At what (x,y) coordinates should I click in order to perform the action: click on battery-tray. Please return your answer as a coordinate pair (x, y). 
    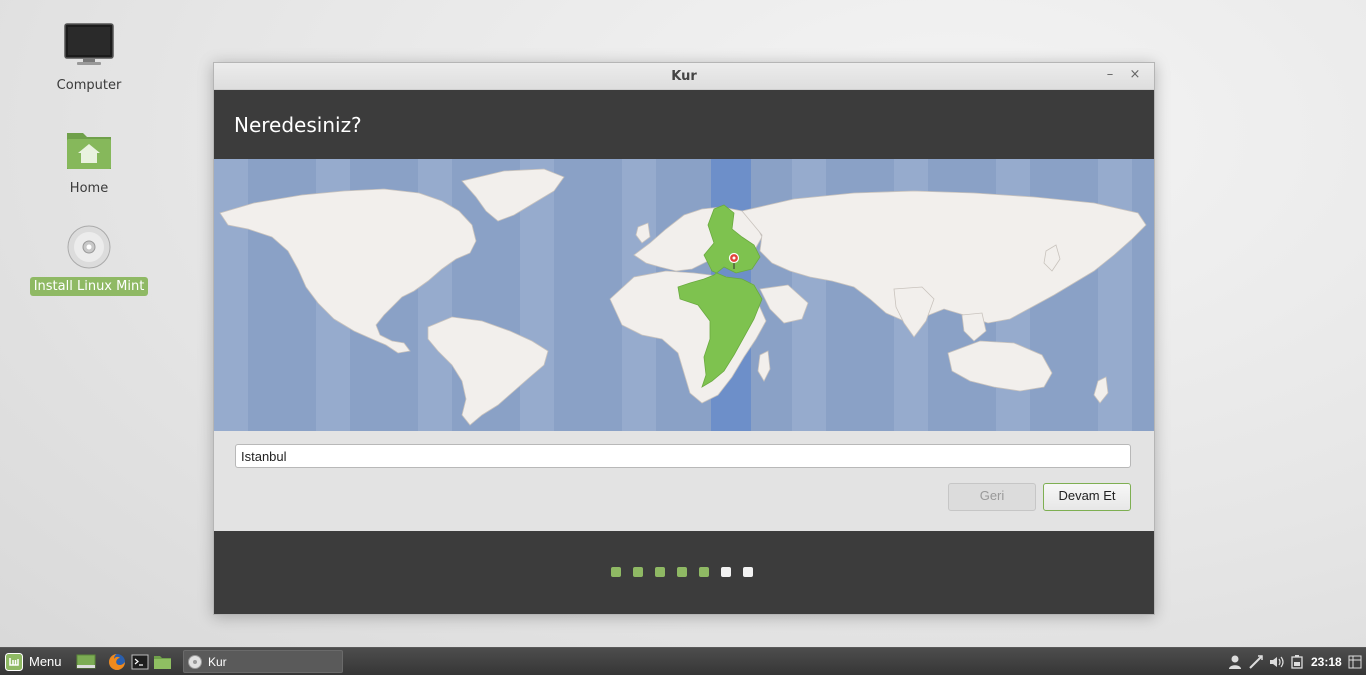
    Looking at the image, I should click on (1298, 661).